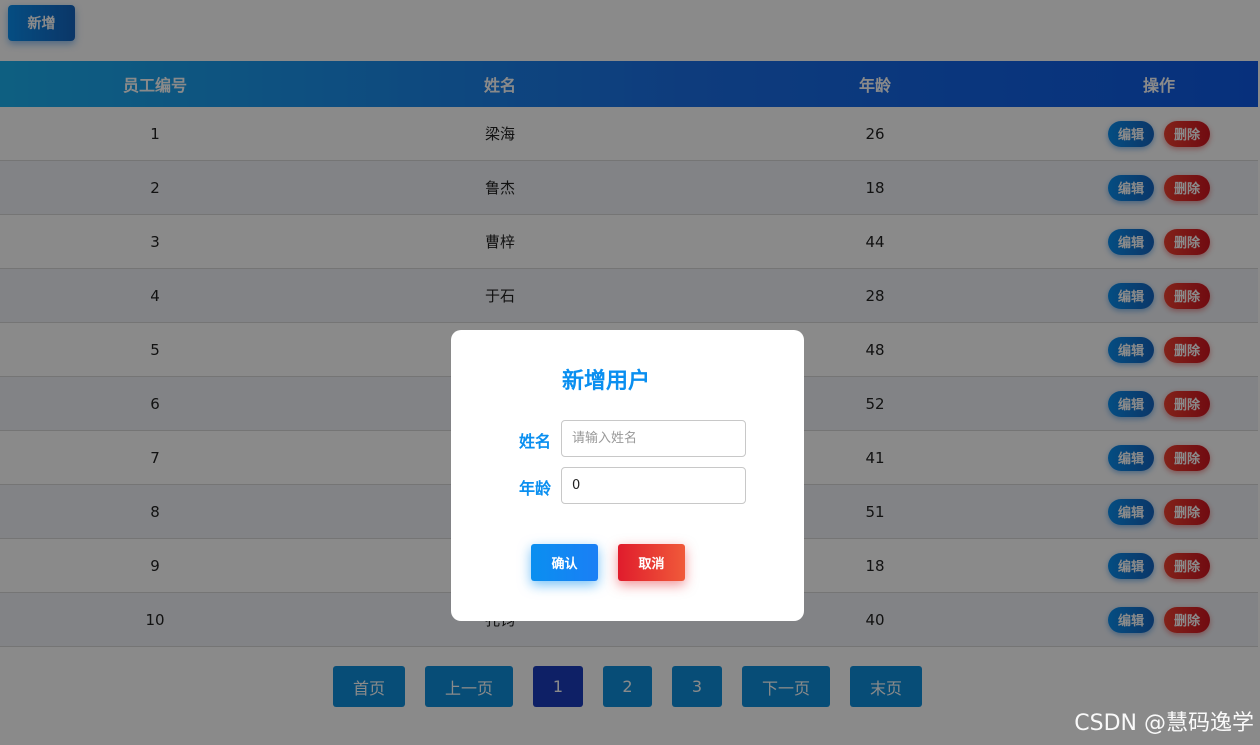  Describe the element at coordinates (653, 438) in the screenshot. I see `name-input` at that location.